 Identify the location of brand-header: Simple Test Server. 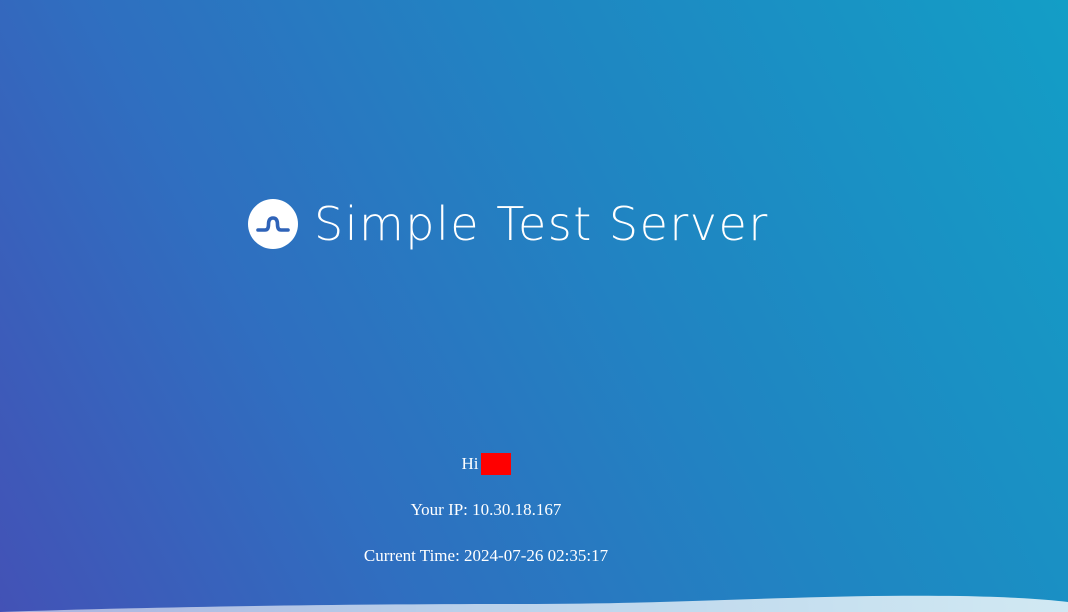
(508, 224).